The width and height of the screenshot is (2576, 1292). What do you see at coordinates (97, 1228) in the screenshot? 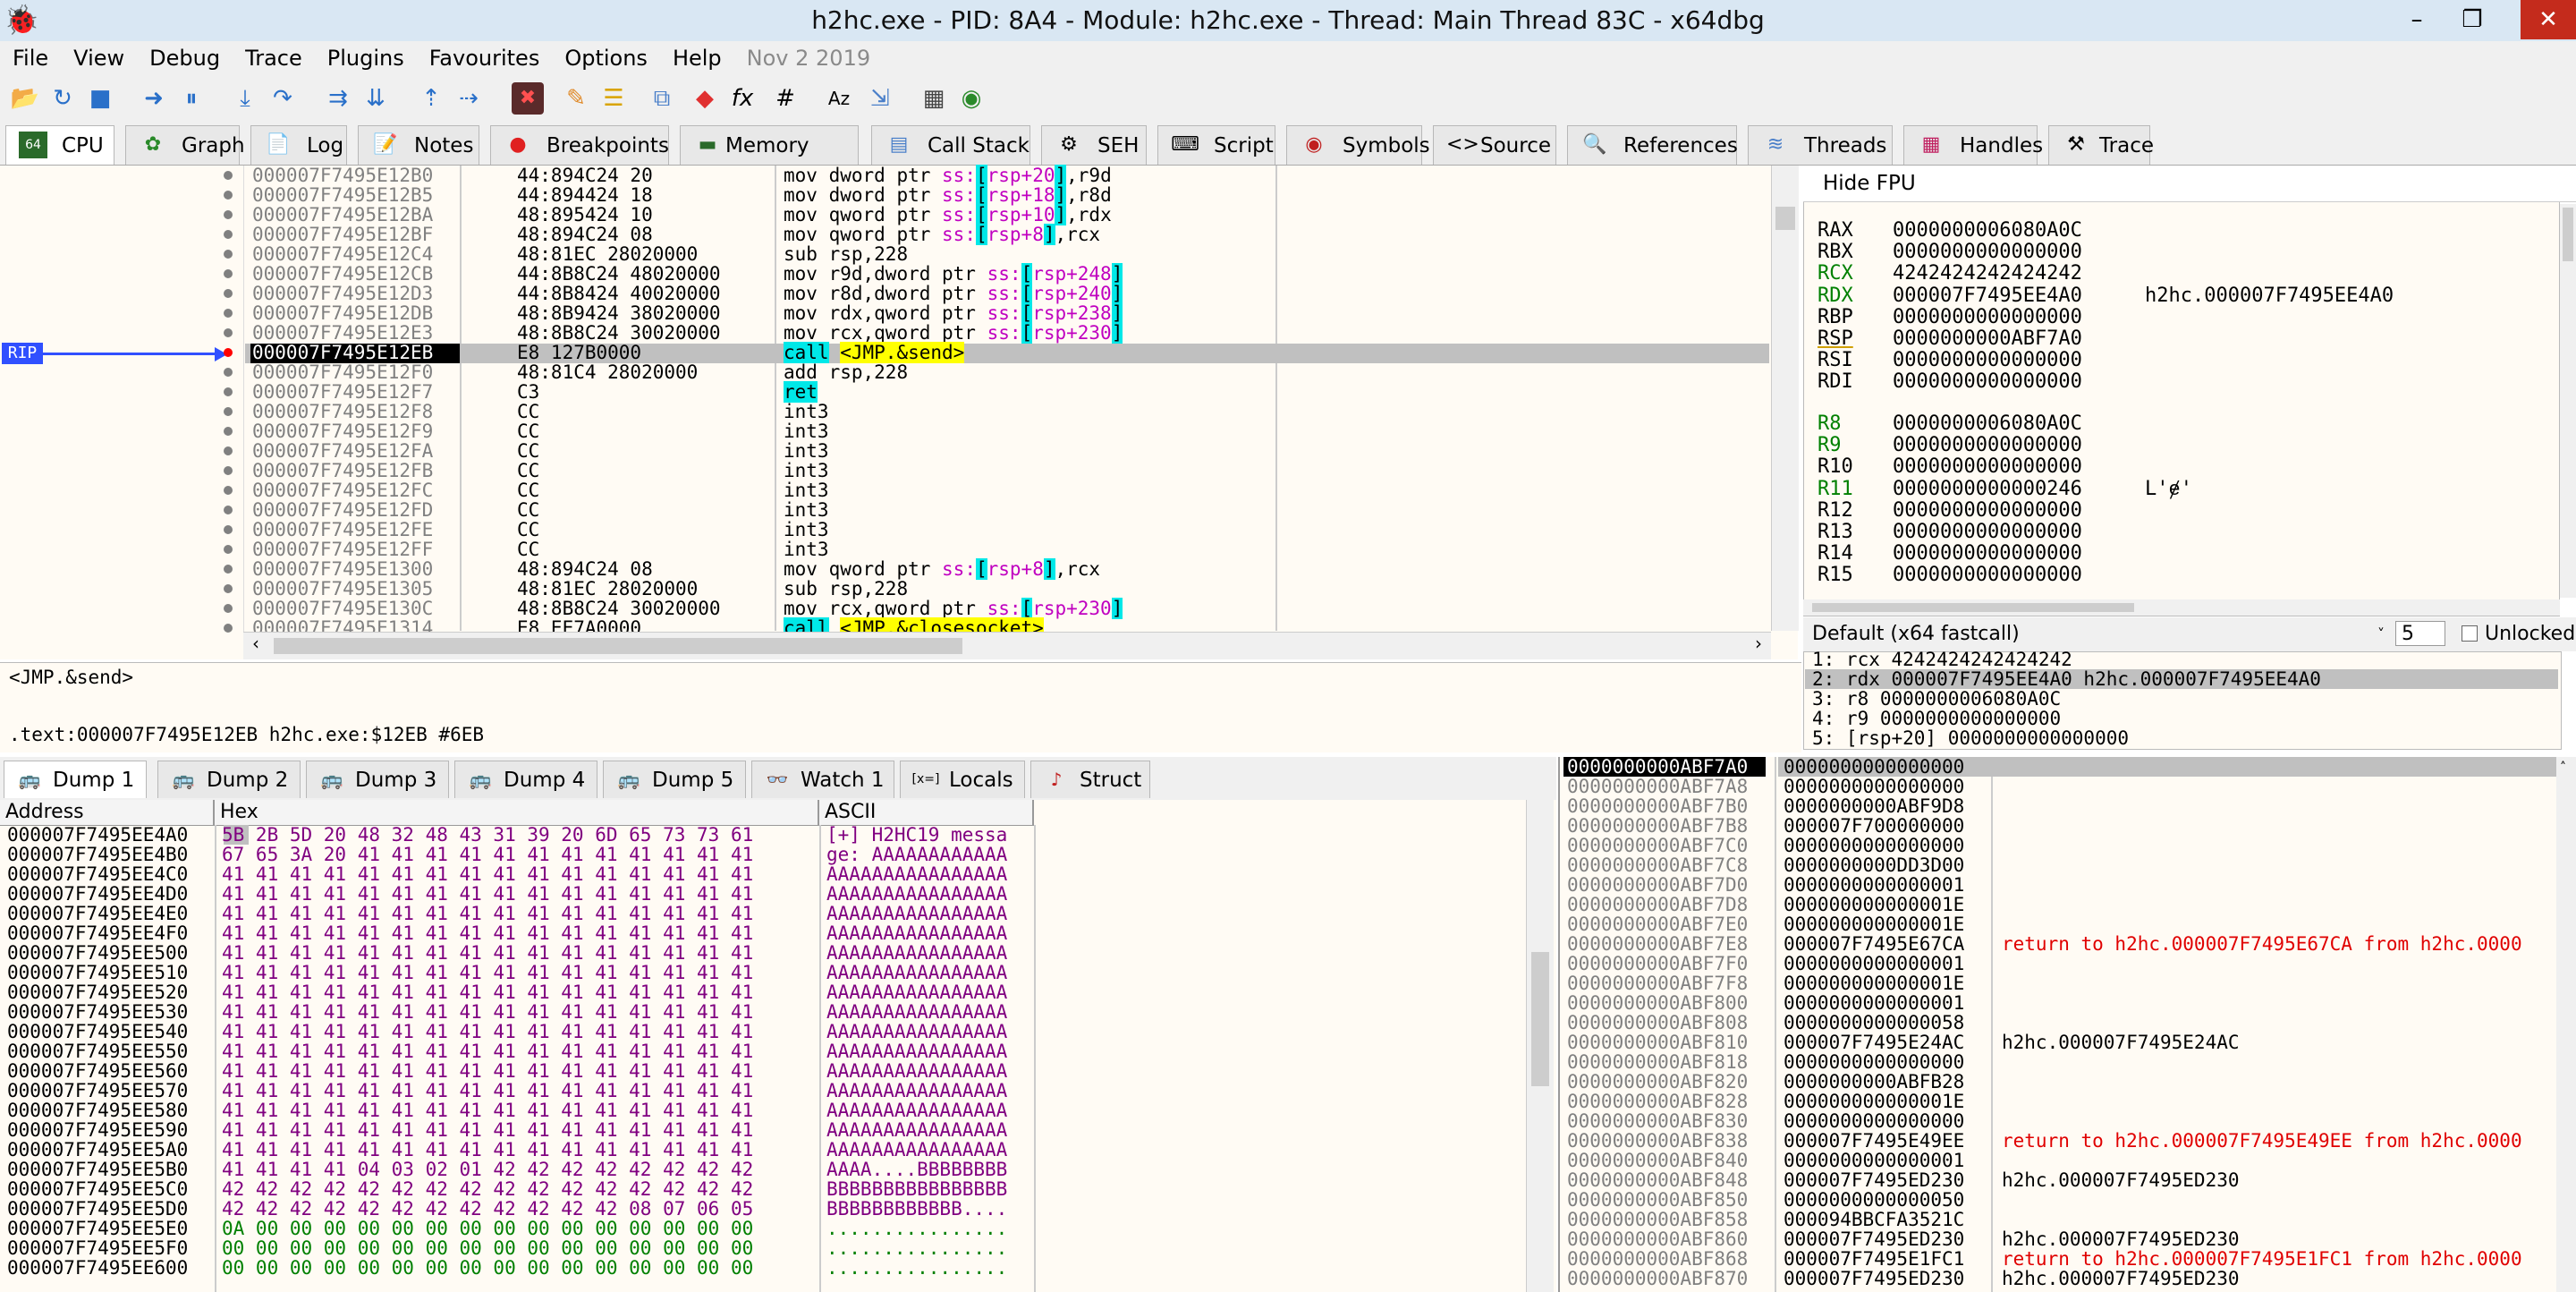
I see `dump-address: 000007F7495EE5E0` at bounding box center [97, 1228].